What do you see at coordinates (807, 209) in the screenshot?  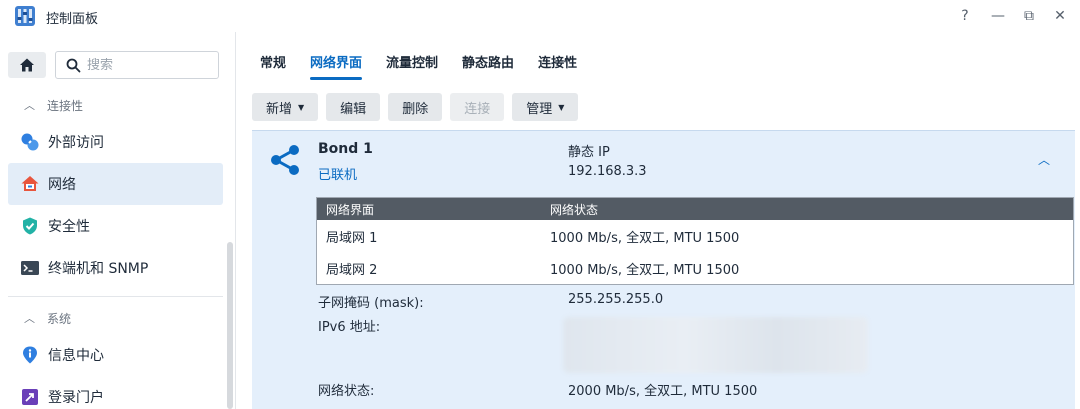 I see `column-header: 网络状态` at bounding box center [807, 209].